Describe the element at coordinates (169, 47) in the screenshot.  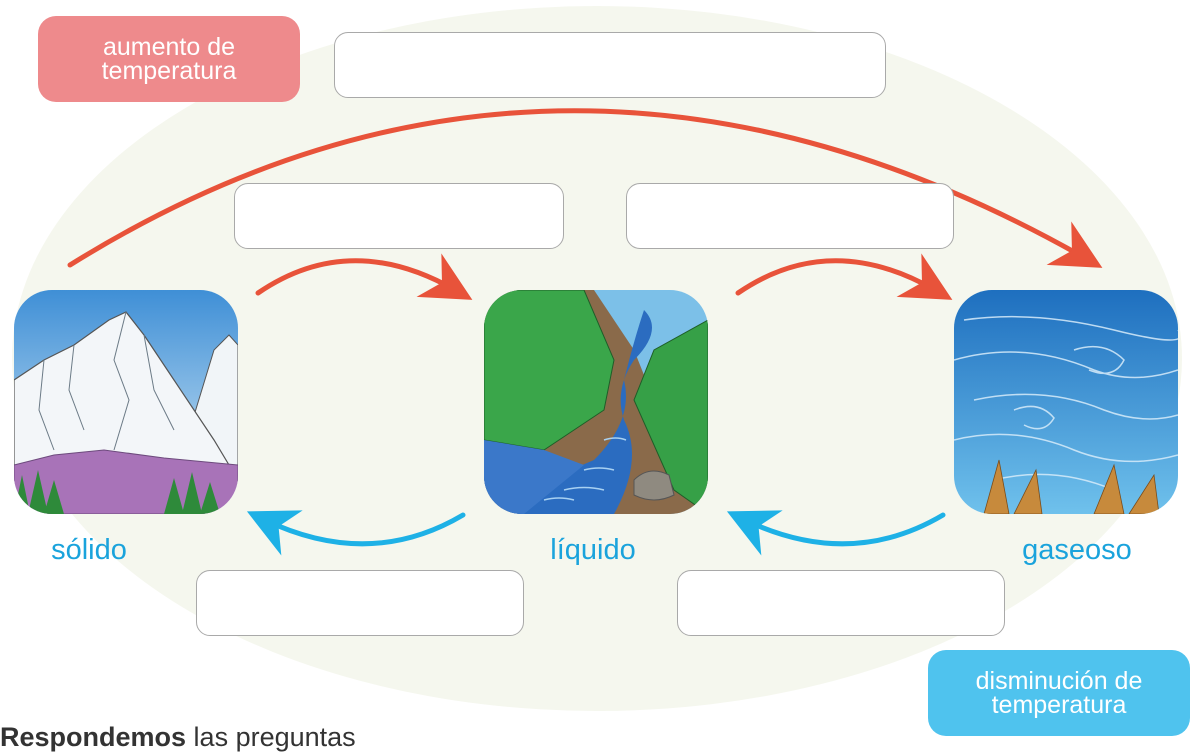
I see `increase-tag-line1: aumento de` at that location.